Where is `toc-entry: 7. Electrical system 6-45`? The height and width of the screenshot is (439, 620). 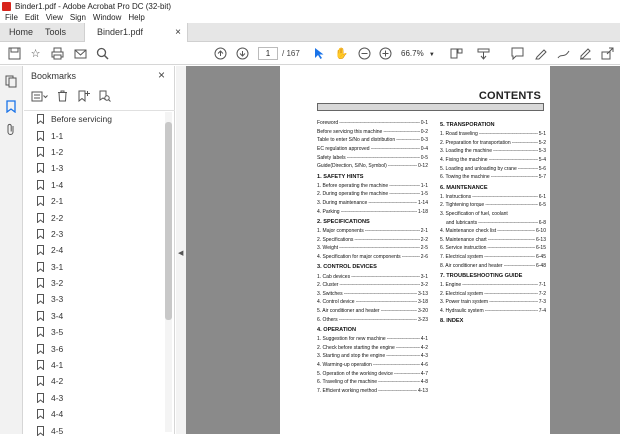
toc-entry: 7. Electrical system 6-45 is located at coordinates (493, 257).